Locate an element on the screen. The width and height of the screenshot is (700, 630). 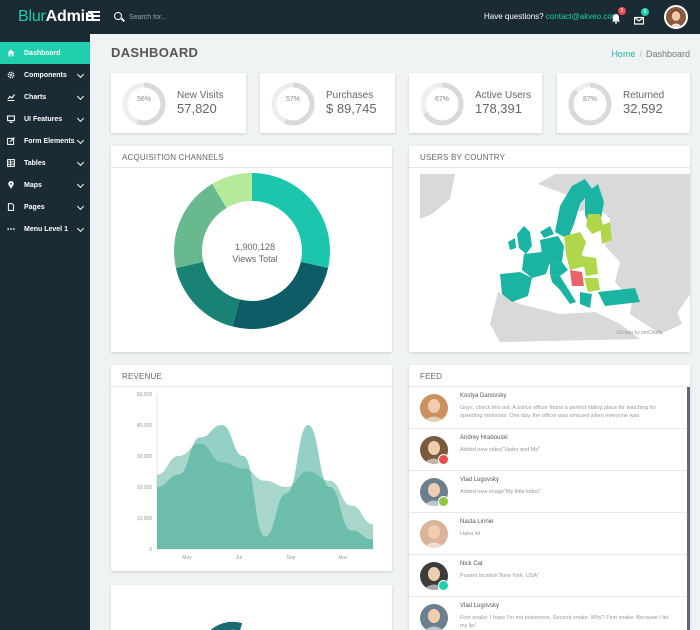
messages-badge: 5 is located at coordinates (645, 12).